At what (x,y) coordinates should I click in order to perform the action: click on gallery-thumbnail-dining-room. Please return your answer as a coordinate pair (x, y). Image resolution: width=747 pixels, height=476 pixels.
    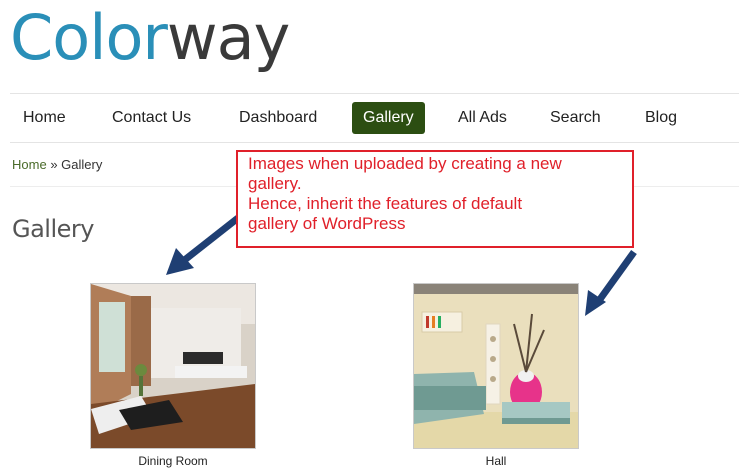
    Looking at the image, I should click on (173, 366).